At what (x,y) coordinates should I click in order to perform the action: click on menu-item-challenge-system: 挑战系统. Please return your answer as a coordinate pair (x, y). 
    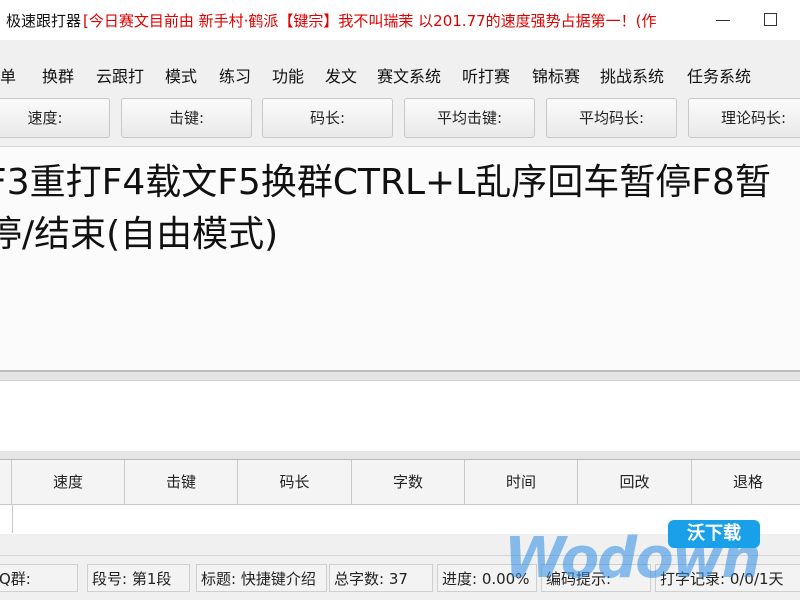
    Looking at the image, I should click on (632, 77).